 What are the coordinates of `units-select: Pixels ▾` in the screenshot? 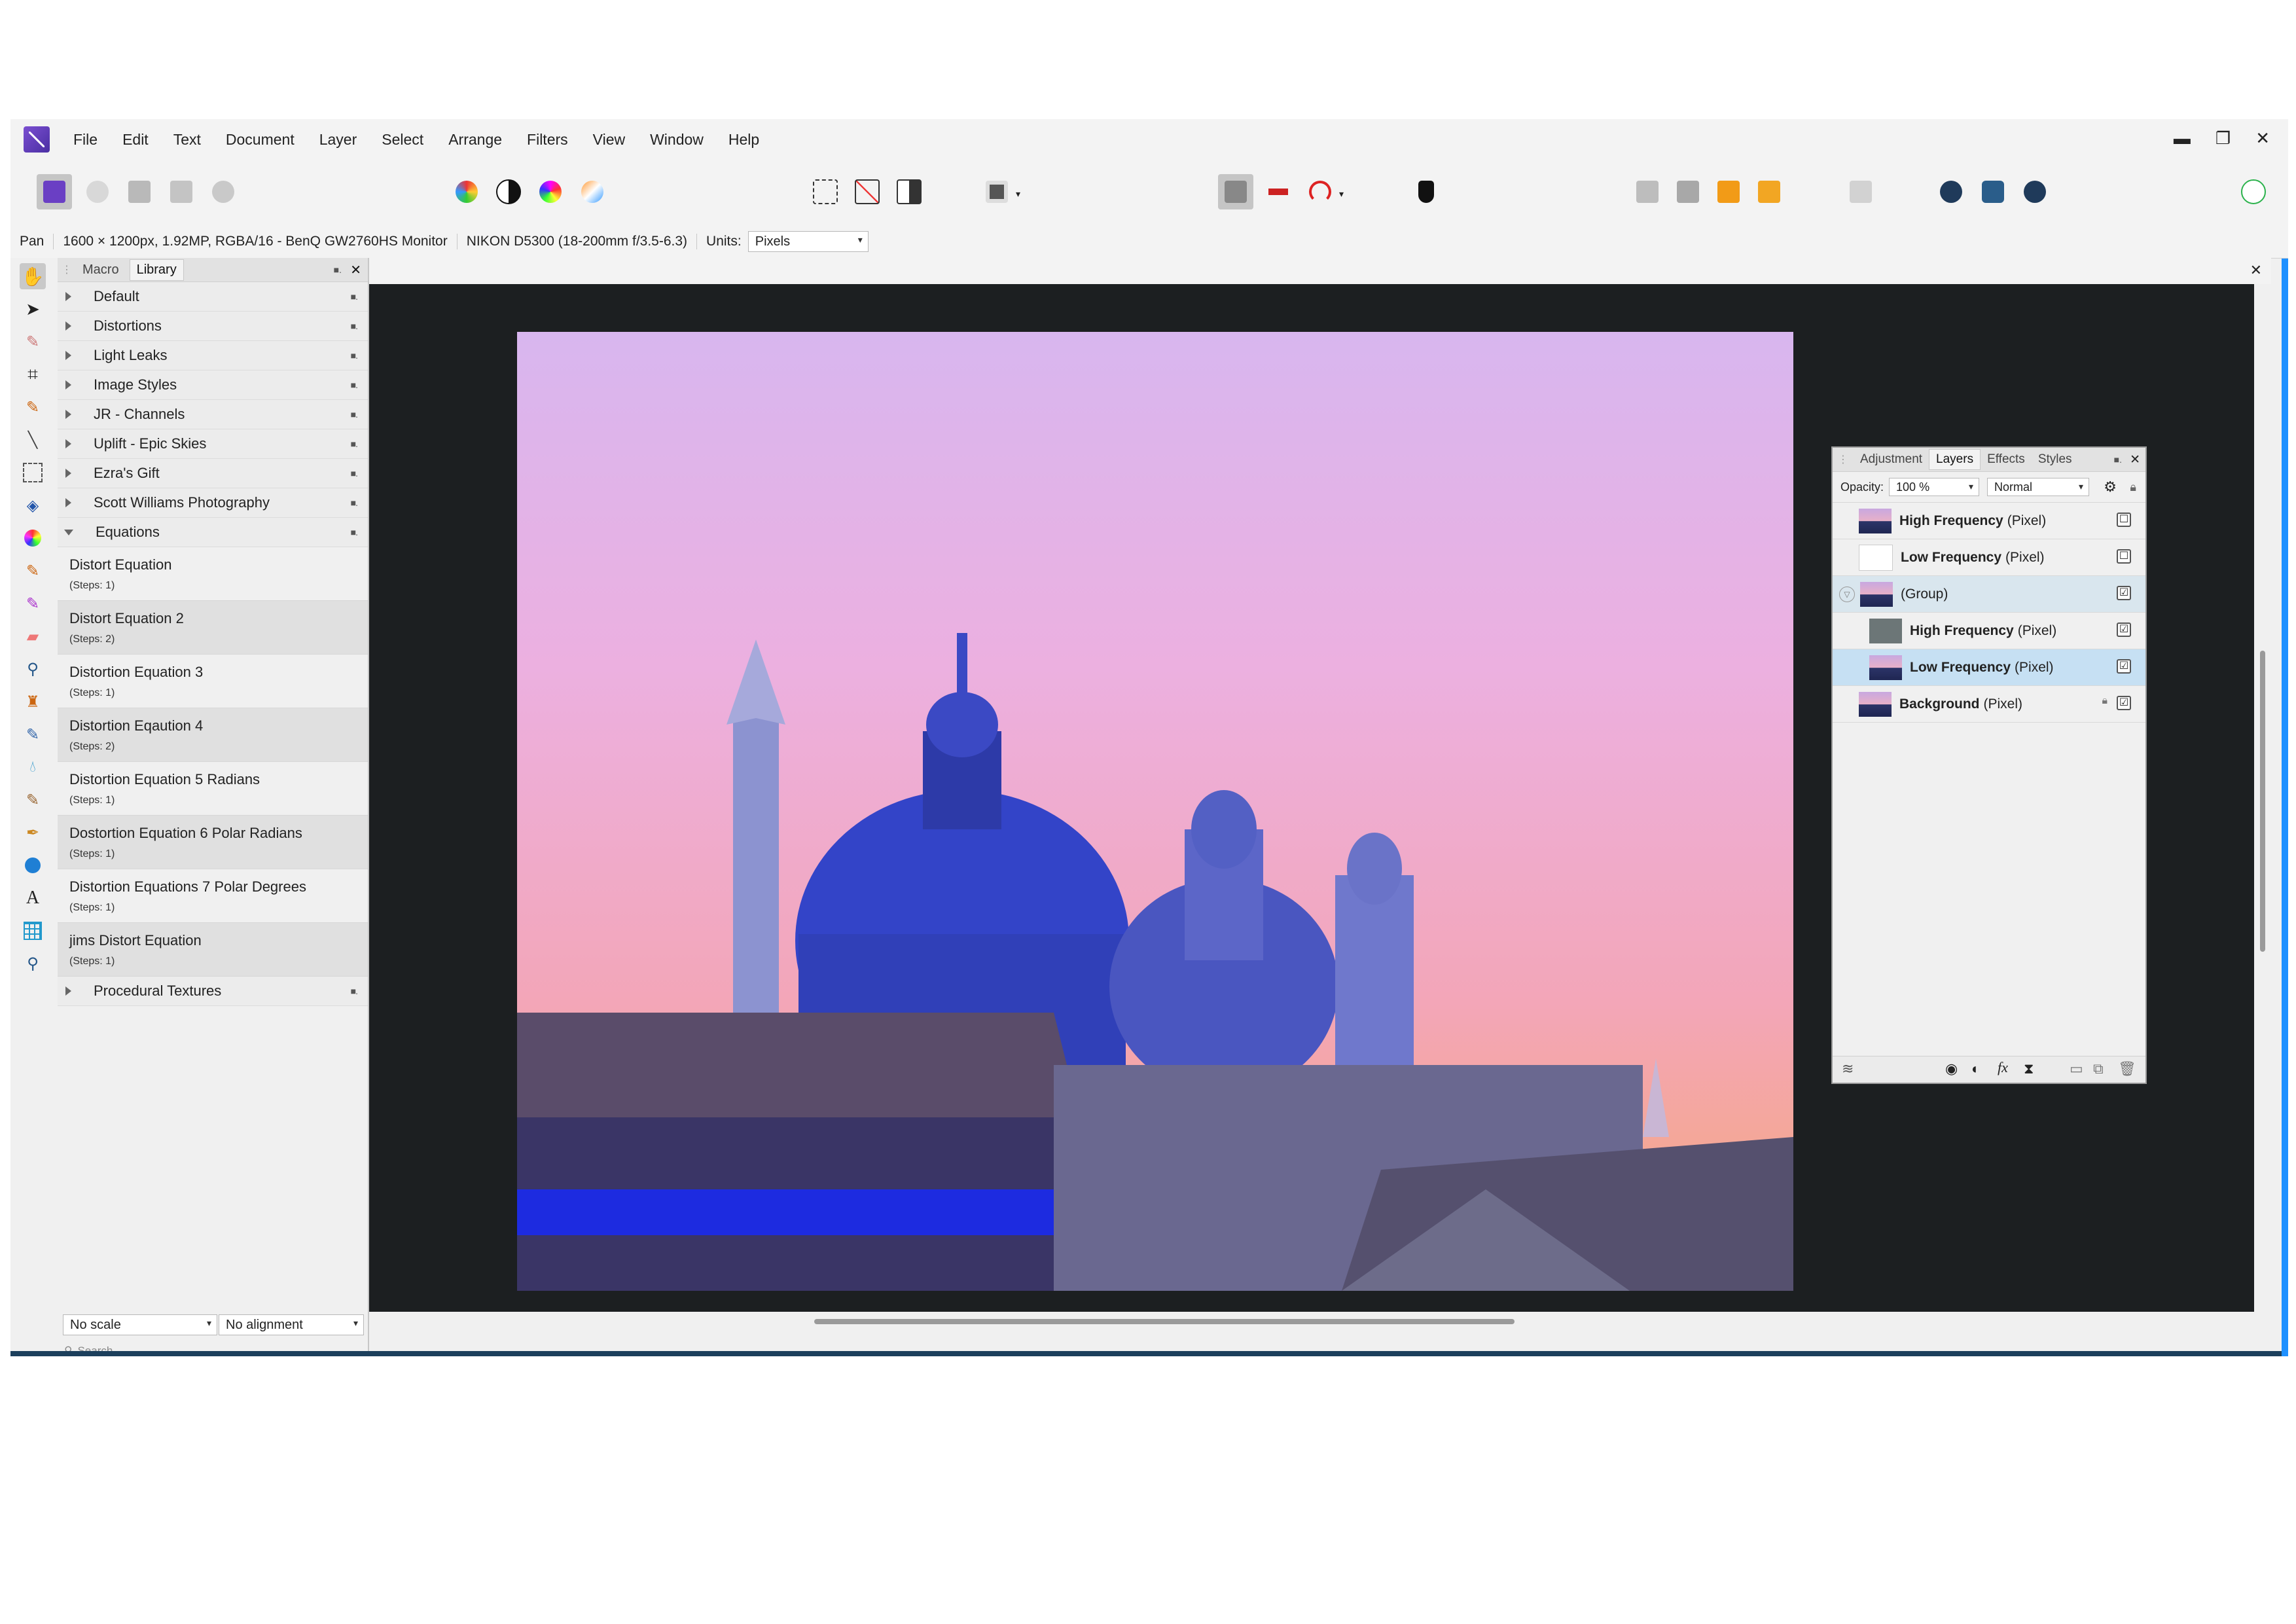 It's located at (808, 241).